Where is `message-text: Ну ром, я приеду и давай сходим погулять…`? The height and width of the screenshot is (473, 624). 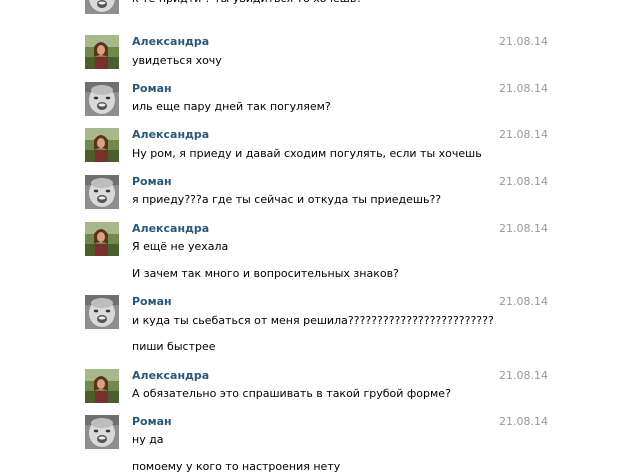
message-text: Ну ром, я приеду и давай сходим погулять… is located at coordinates (307, 153).